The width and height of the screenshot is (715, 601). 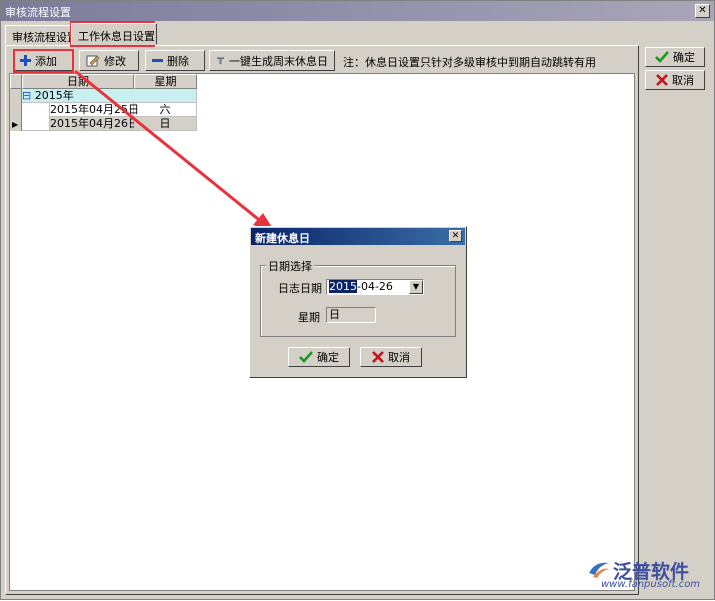 What do you see at coordinates (649, 575) in the screenshot?
I see `watermark-logo: 泛普软件 www.fanpusoft.com` at bounding box center [649, 575].